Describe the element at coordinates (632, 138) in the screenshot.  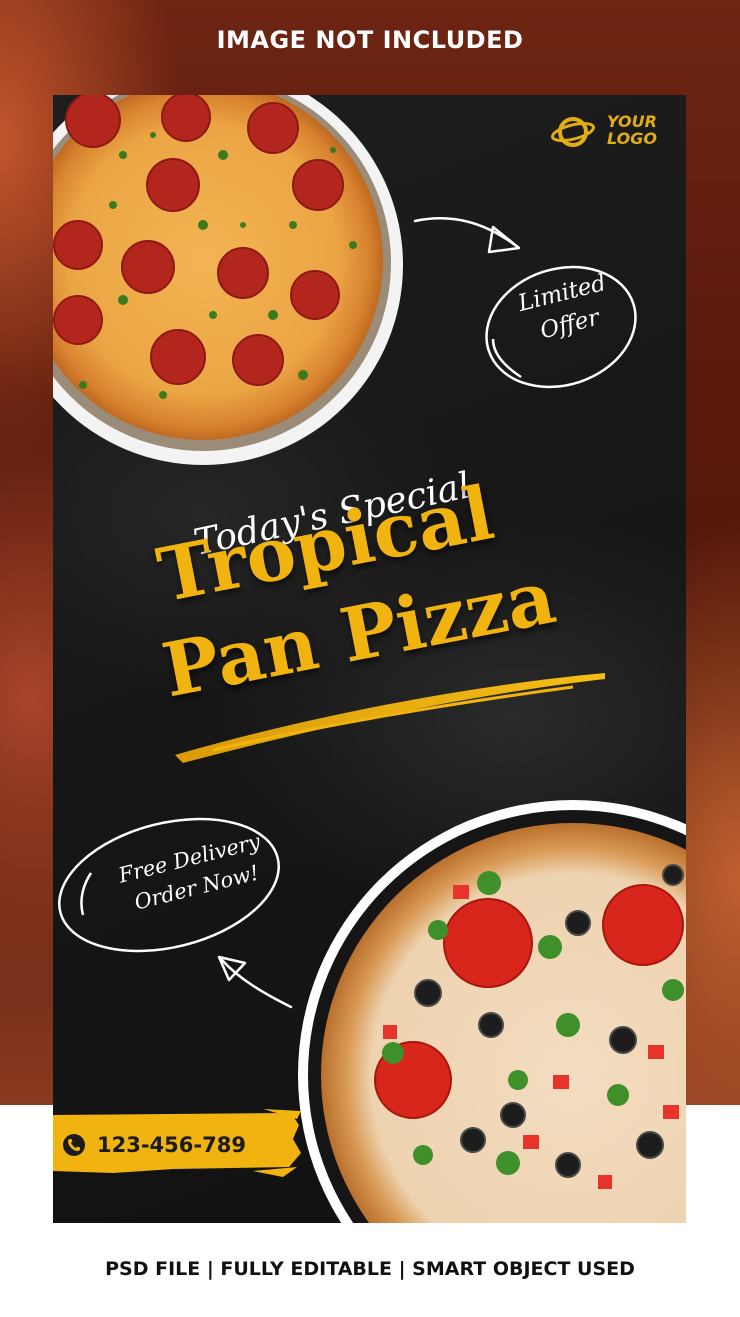
I see `logo-line-2: LOGO` at that location.